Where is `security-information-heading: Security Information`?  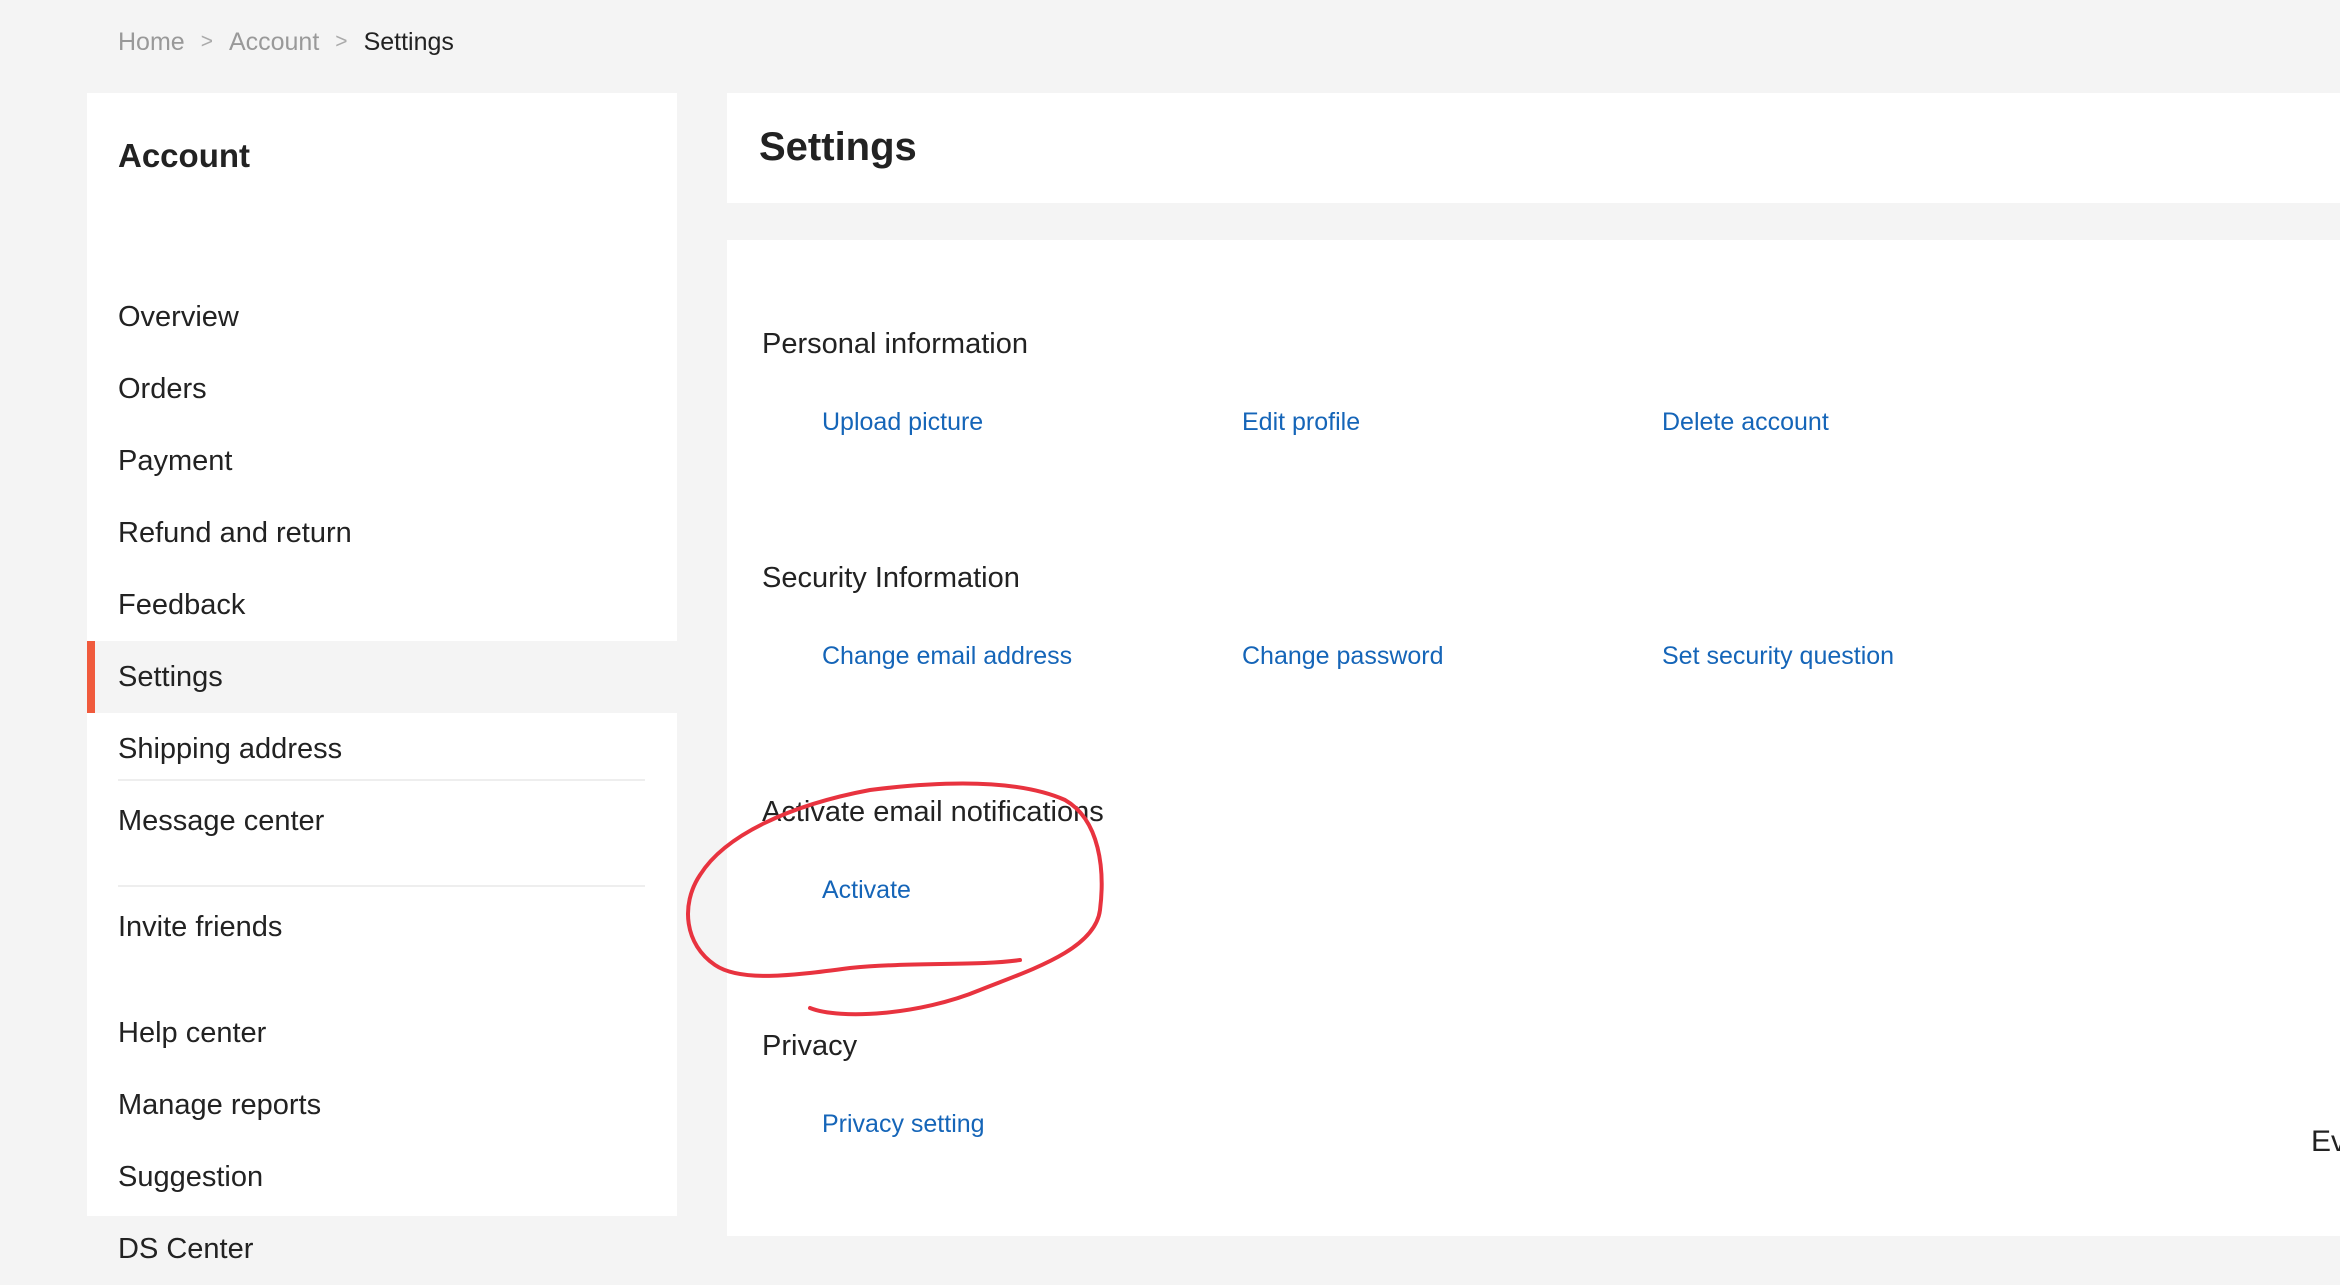
security-information-heading: Security Information is located at coordinates (891, 578).